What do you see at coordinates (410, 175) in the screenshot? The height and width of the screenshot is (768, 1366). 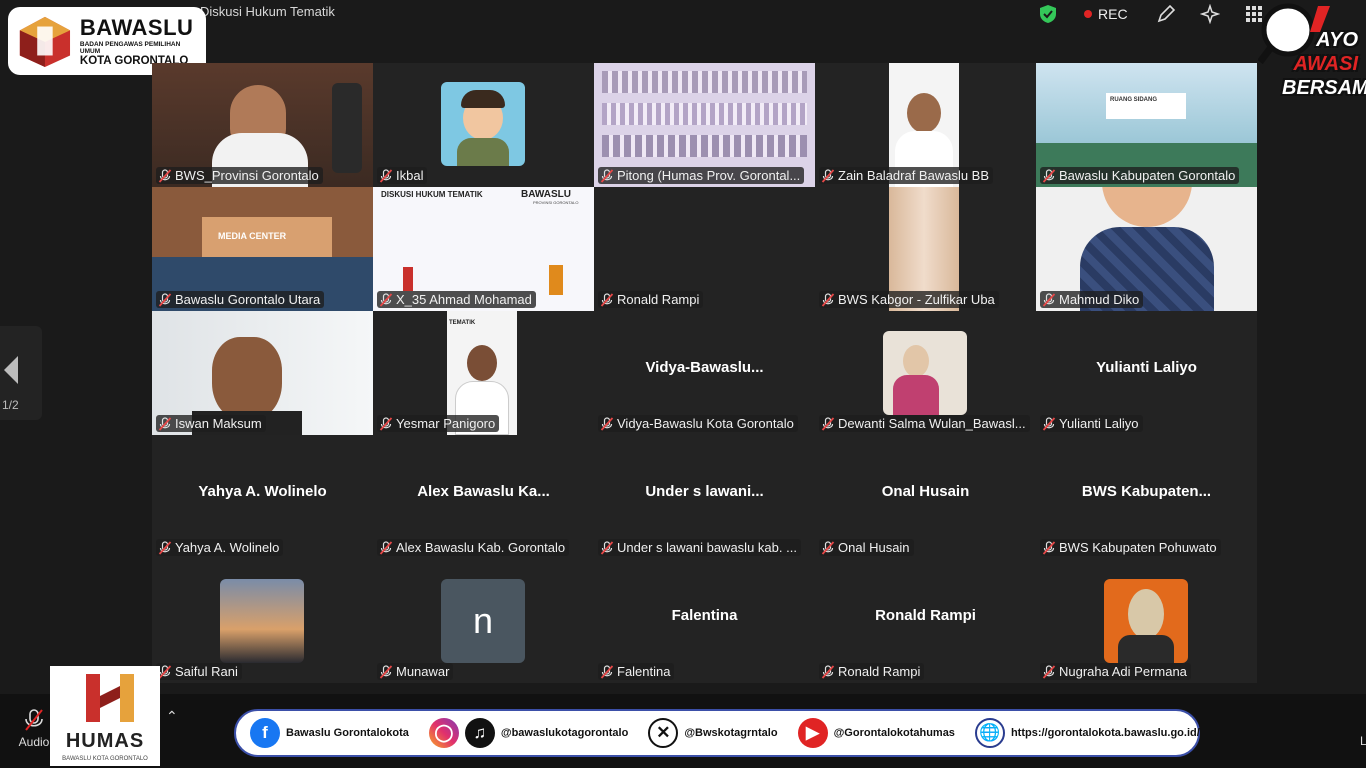 I see `participant-name: Ikbal` at bounding box center [410, 175].